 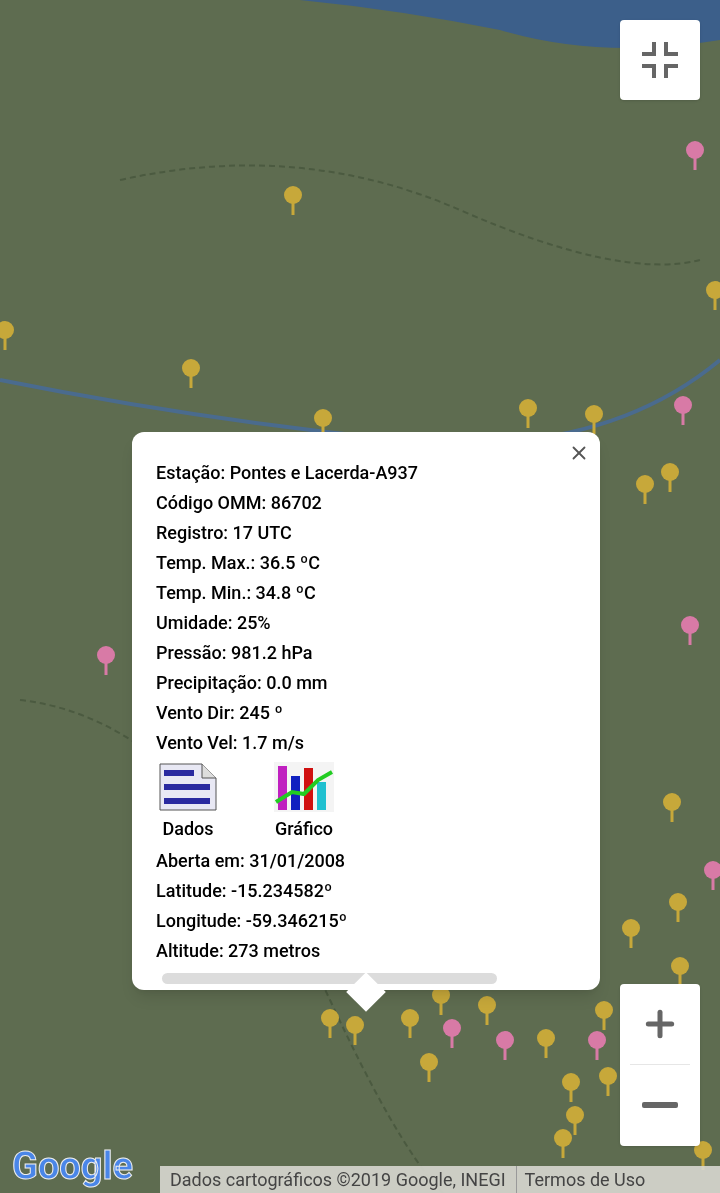 I want to click on station-info-text: Vento Vel: 1.7 m/s, so click(x=230, y=743).